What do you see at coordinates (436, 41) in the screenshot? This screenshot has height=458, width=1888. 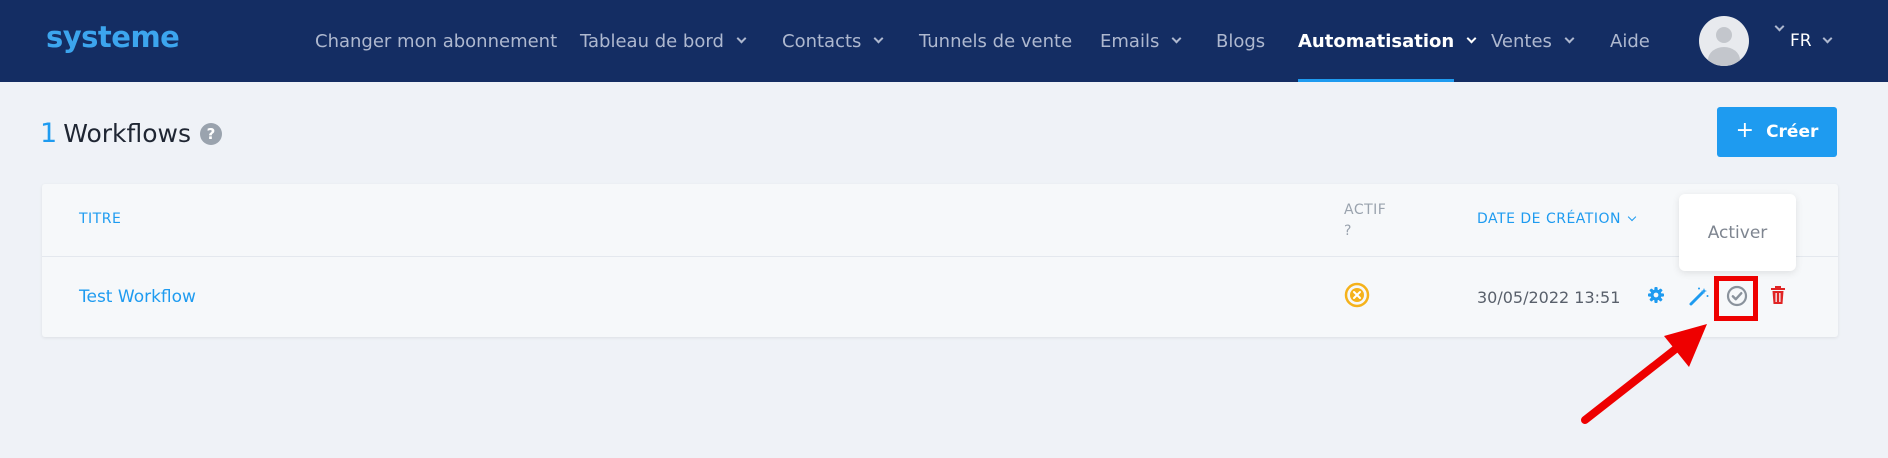 I see `nav-item-changer-abonnement: Changer mon abonnement` at bounding box center [436, 41].